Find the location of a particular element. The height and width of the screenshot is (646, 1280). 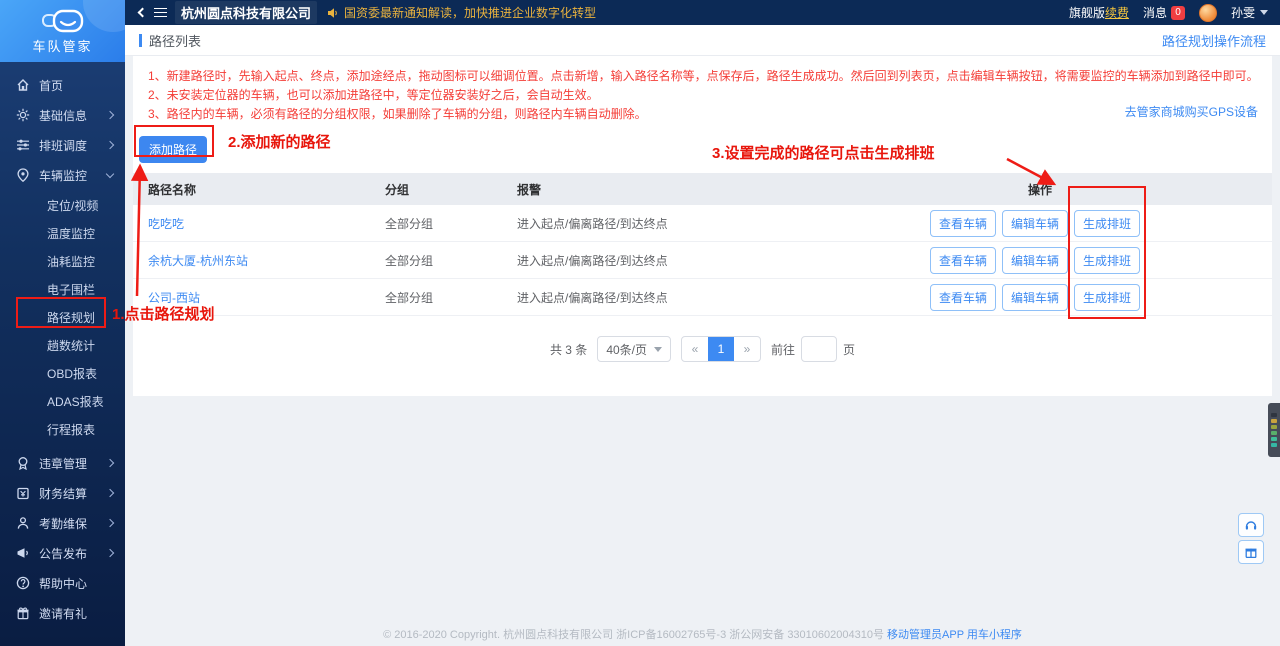

sidebar-item-label: 考勤维保 is located at coordinates (63, 523).